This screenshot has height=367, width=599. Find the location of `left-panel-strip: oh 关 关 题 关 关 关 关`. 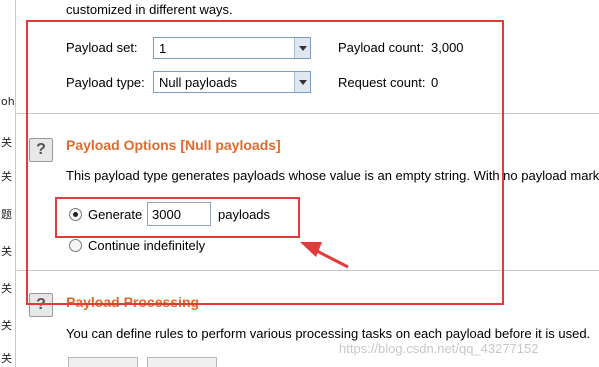

left-panel-strip: oh 关 关 题 关 关 关 关 is located at coordinates (8, 183).